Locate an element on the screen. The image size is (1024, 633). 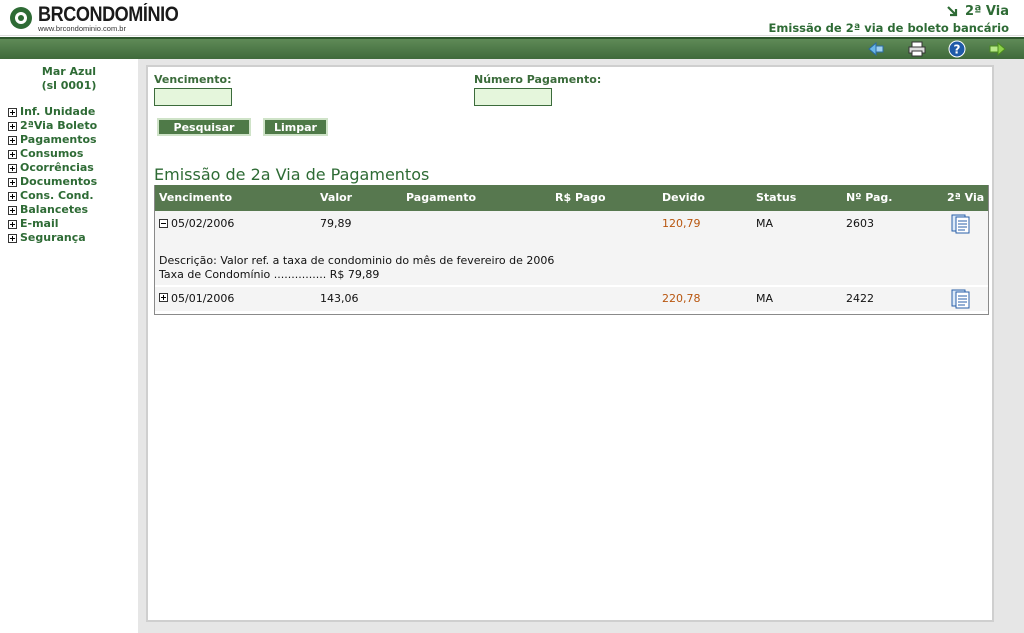
sidebar-item-label: Inf. Unidade is located at coordinates (58, 111).